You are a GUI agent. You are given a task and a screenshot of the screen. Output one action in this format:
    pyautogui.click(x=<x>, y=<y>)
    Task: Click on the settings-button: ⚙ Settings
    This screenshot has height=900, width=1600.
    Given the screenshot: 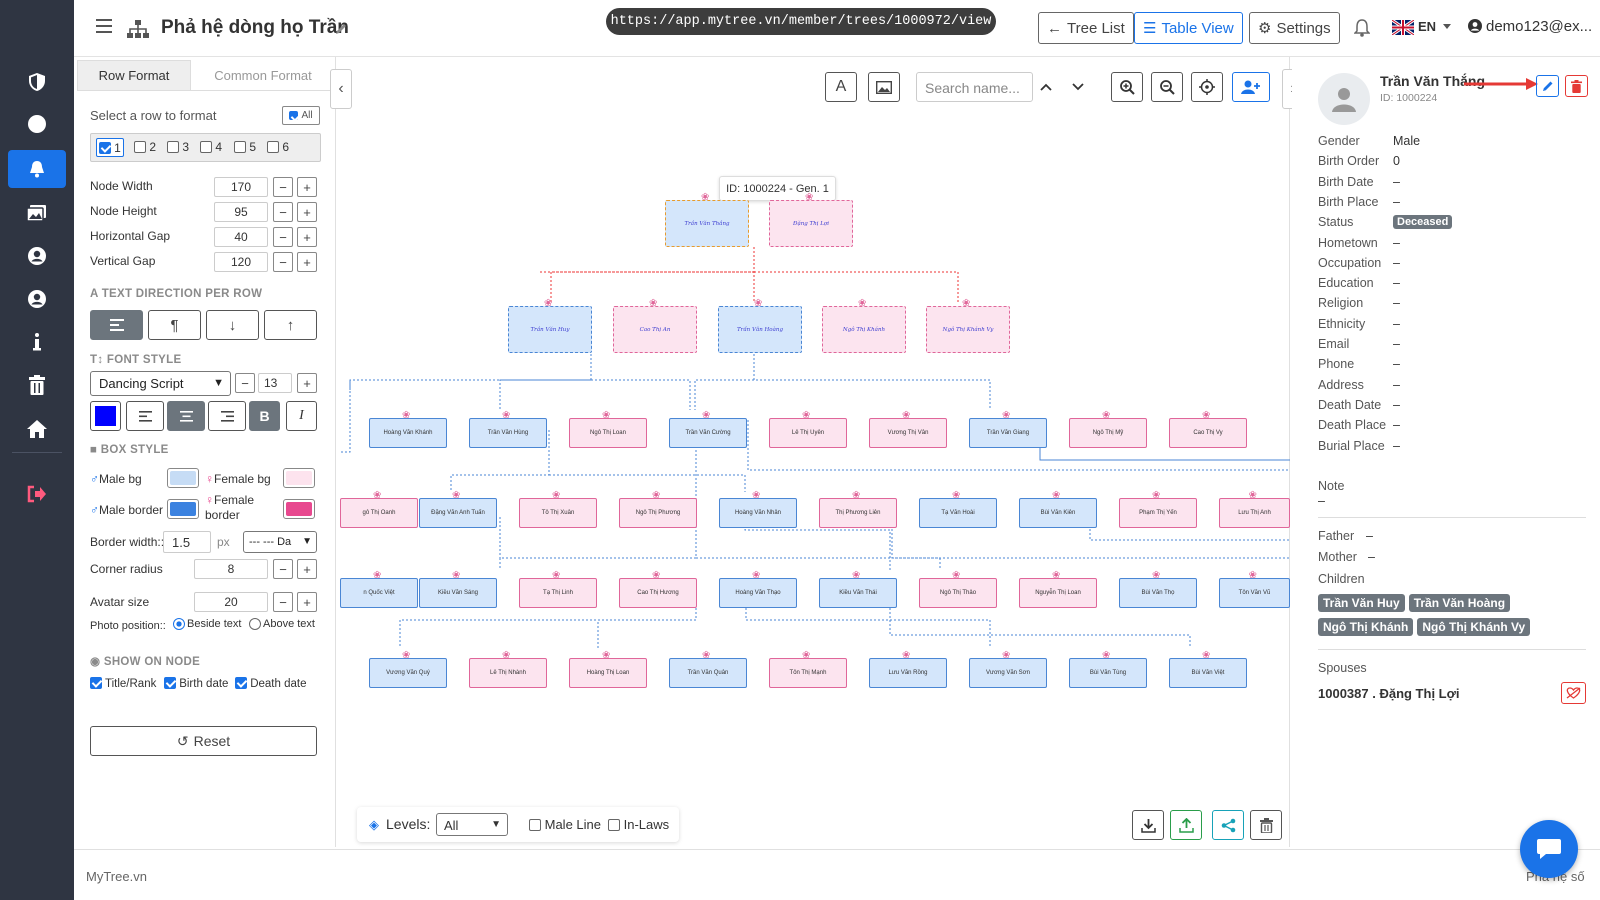 What is the action you would take?
    pyautogui.click(x=1294, y=28)
    